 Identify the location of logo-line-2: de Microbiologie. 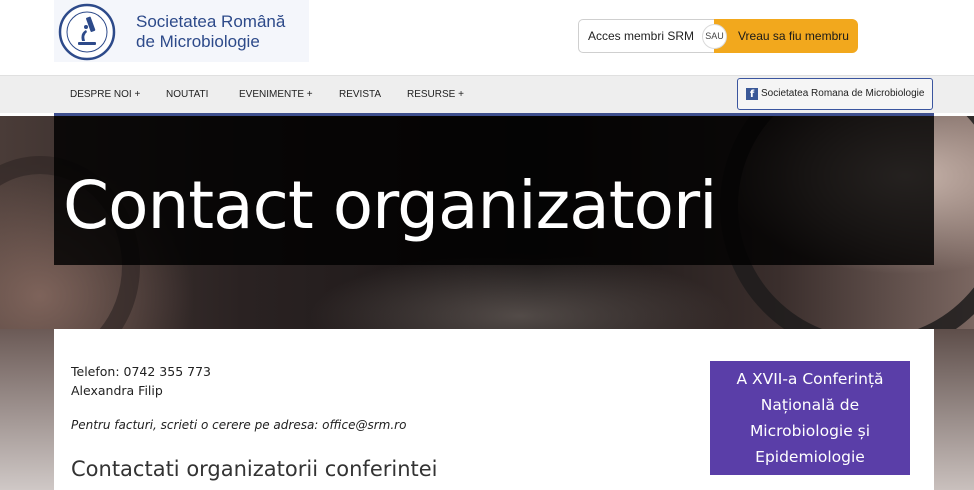
(198, 41).